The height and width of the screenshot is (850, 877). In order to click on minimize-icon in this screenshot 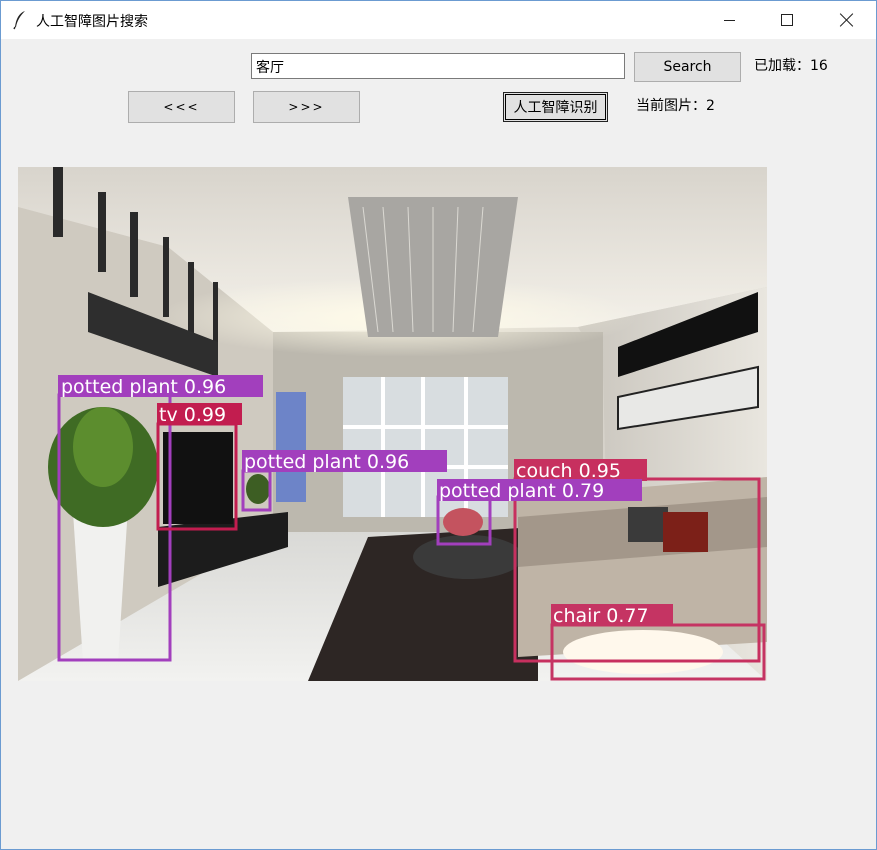, I will do `click(729, 20)`.